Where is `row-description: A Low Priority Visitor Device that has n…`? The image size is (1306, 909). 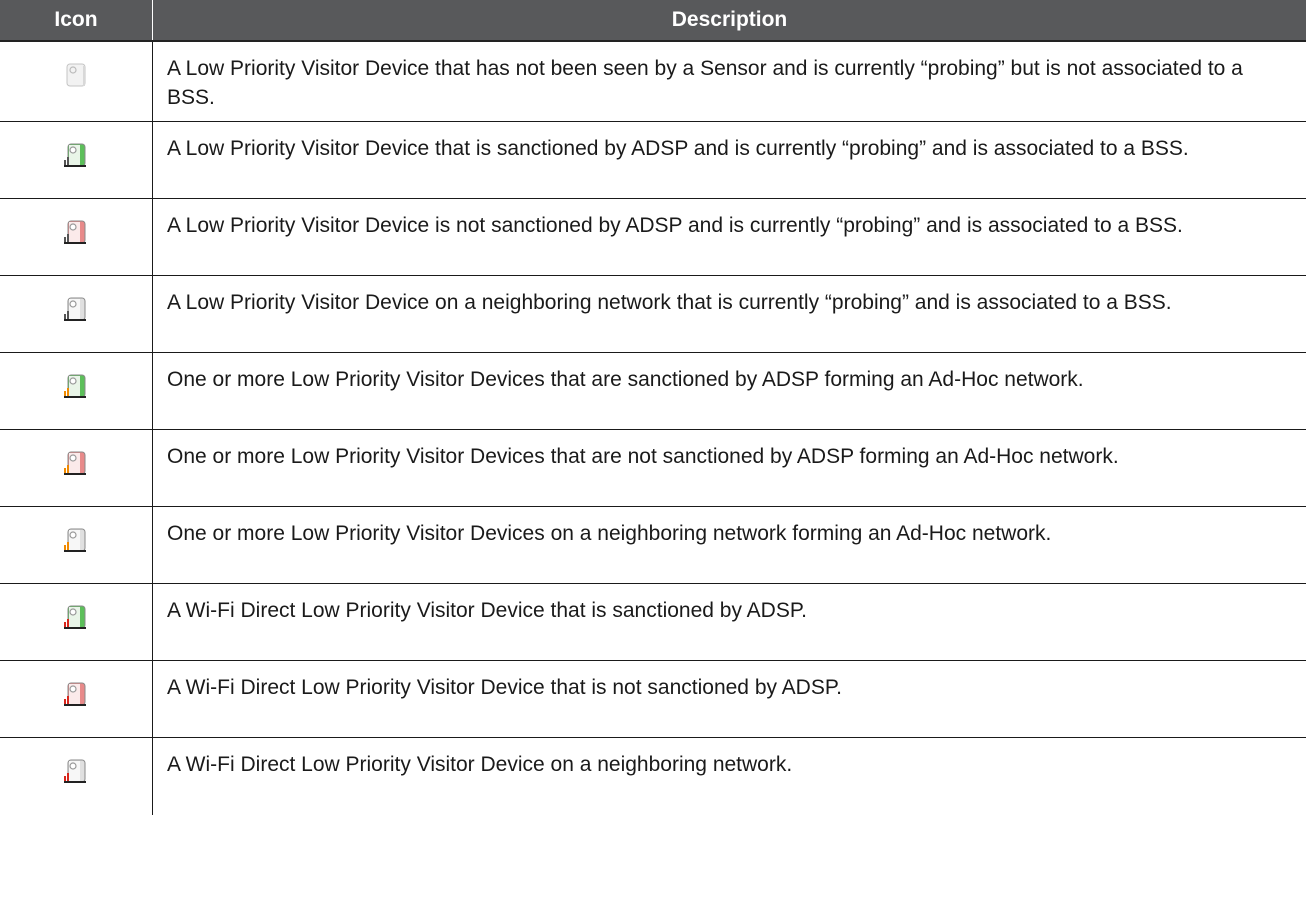 row-description: A Low Priority Visitor Device that has n… is located at coordinates (729, 81).